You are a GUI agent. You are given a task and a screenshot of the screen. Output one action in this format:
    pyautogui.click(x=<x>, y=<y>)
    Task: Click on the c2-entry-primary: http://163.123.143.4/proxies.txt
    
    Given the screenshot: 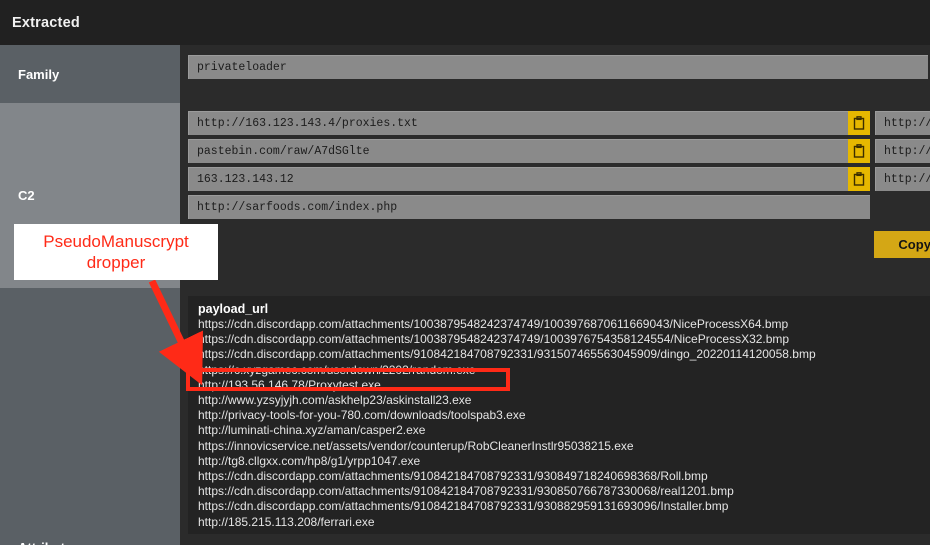 What is the action you would take?
    pyautogui.click(x=529, y=123)
    